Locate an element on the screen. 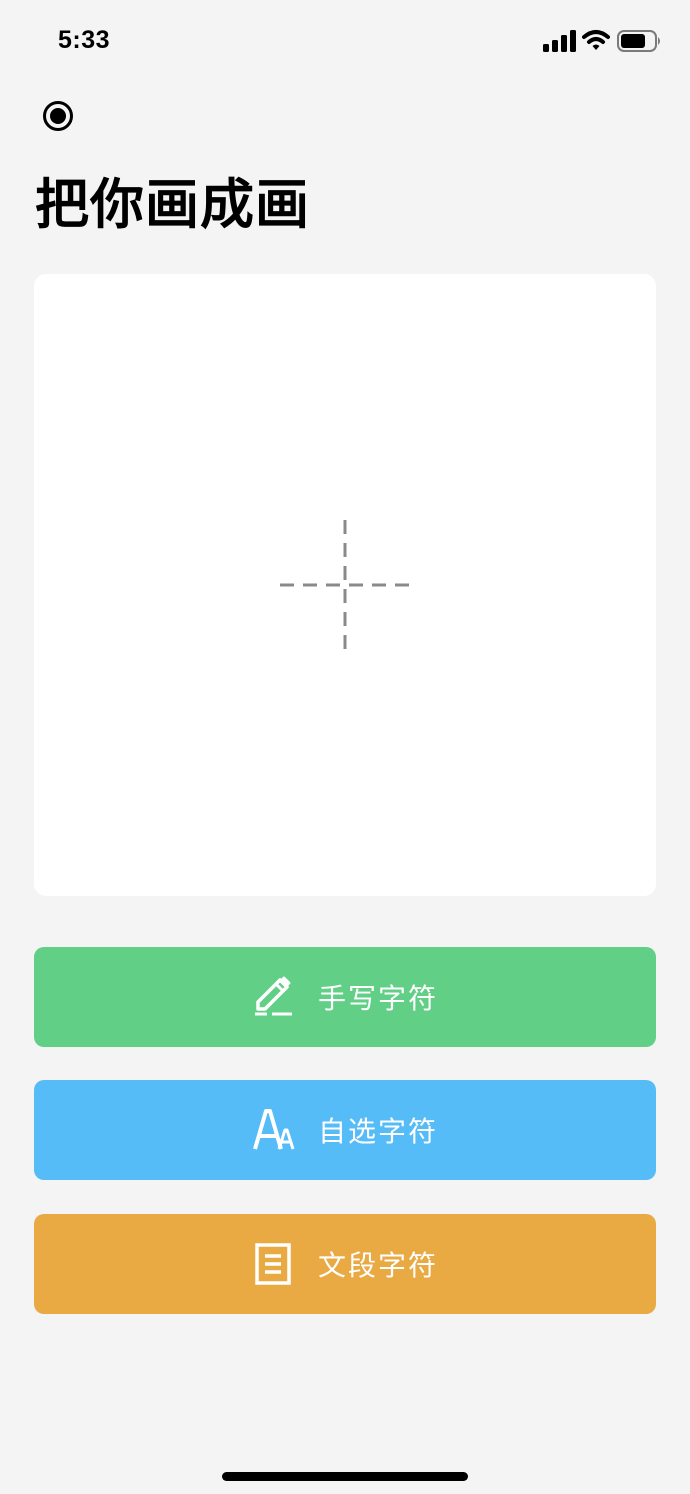  select-chars-label: 自选字符 is located at coordinates (377, 1131).